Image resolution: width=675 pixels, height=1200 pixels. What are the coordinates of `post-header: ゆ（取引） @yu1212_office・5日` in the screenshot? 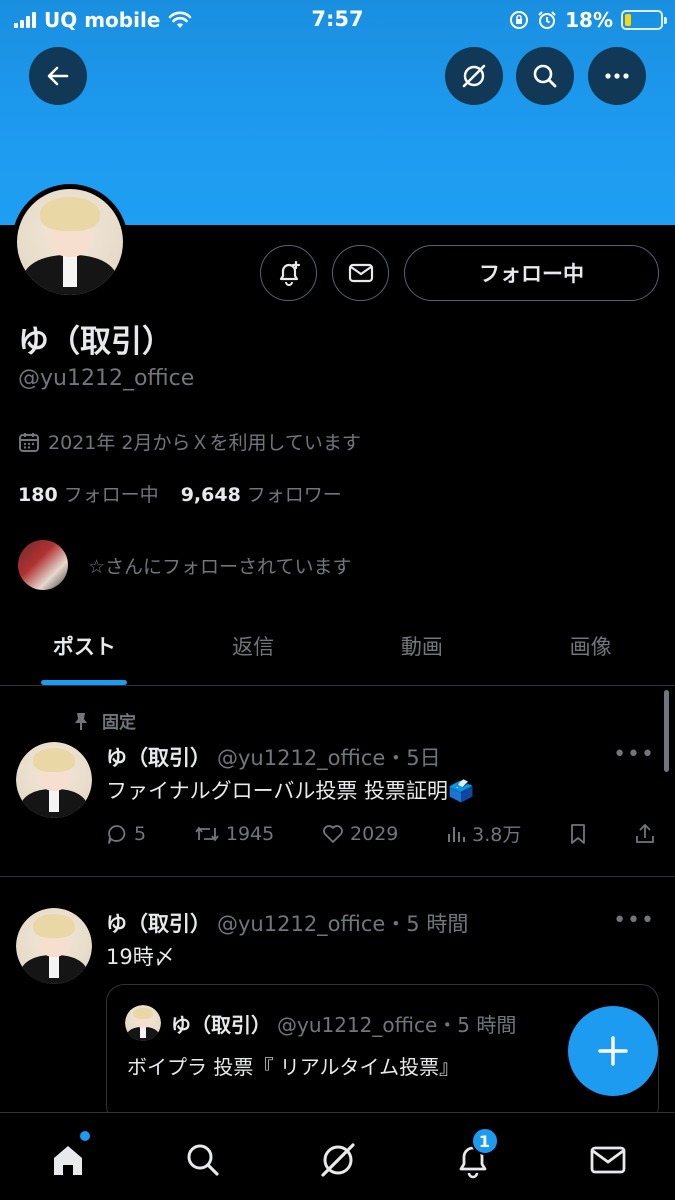 It's located at (273, 757).